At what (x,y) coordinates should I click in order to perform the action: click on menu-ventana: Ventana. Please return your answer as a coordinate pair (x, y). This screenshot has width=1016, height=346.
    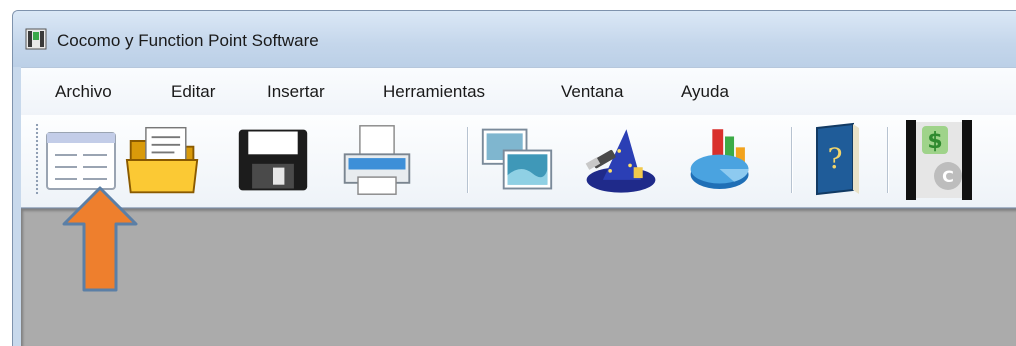
    Looking at the image, I should click on (592, 92).